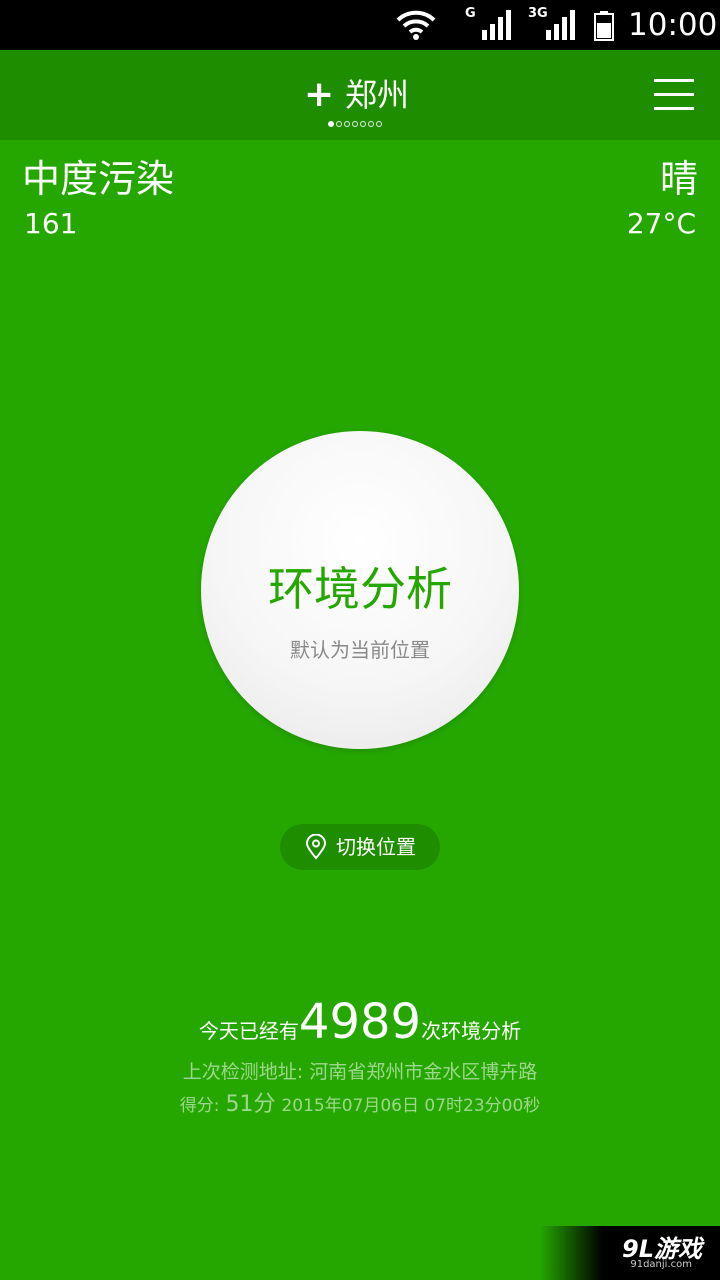  I want to click on status-bar: G 3G 10:00, so click(360, 25).